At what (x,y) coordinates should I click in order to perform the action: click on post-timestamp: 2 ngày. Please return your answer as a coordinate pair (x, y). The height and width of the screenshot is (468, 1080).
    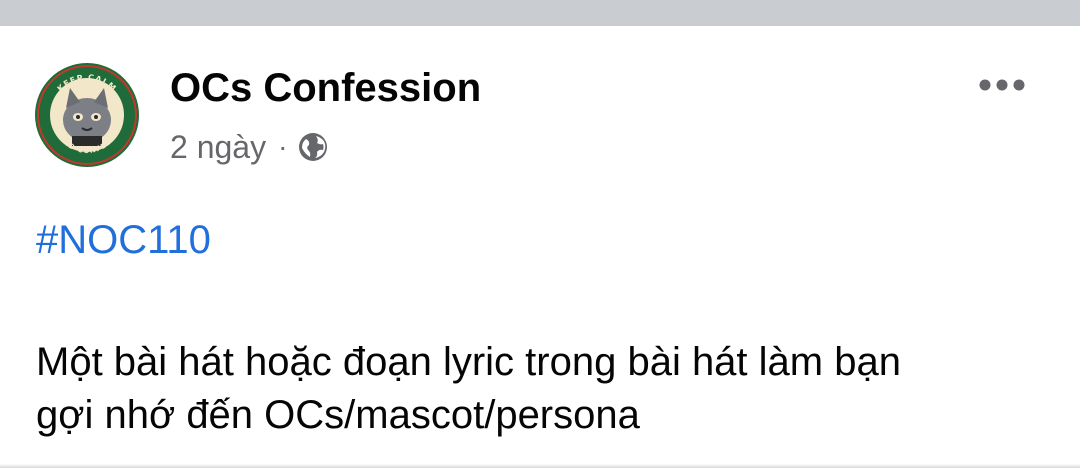
    Looking at the image, I should click on (218, 147).